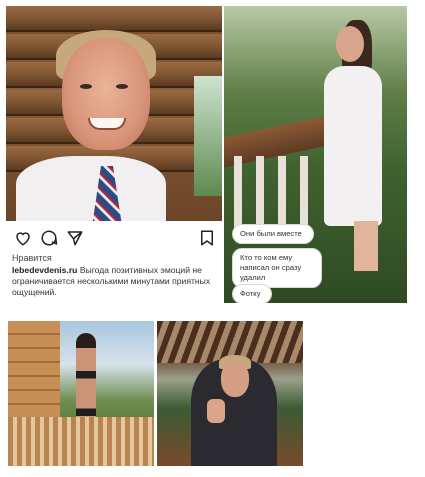 This screenshot has height=477, width=425. I want to click on thumbs-up-photo, so click(230, 393).